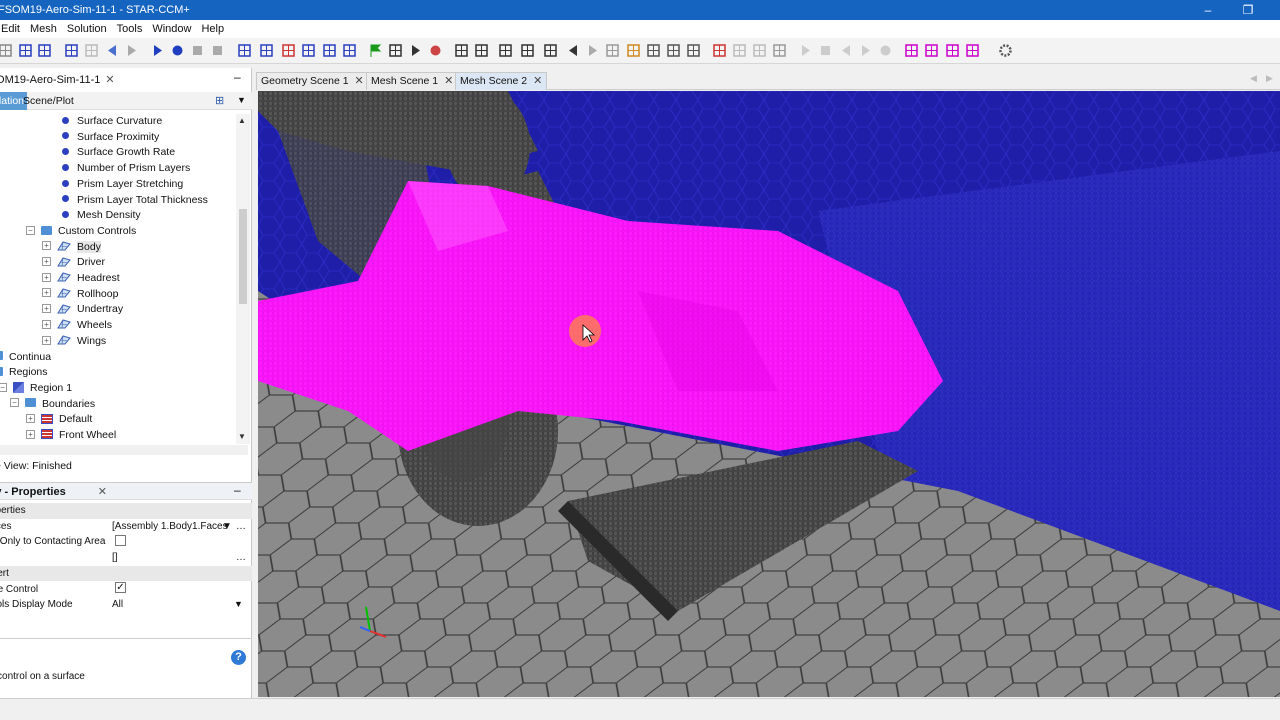  I want to click on save-icon, so click(25, 50).